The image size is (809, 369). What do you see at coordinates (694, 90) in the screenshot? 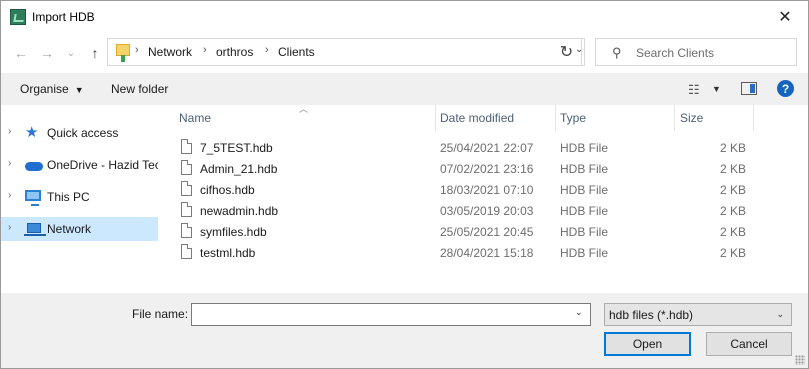
I see `view-options-icon: ☷` at bounding box center [694, 90].